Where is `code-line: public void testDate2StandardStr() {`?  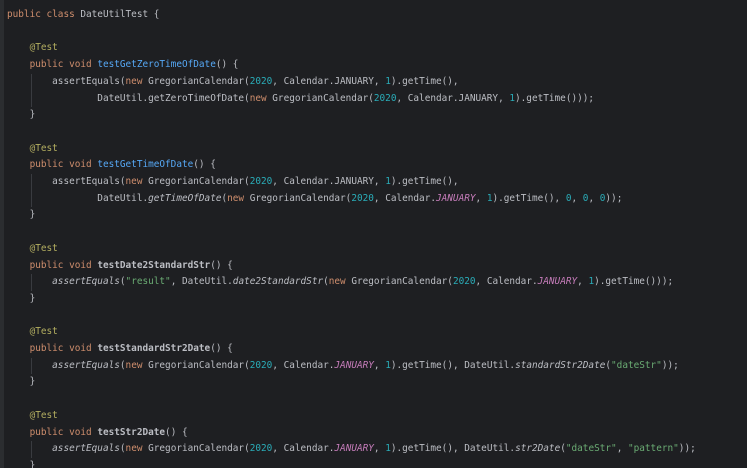
code-line: public void testDate2StandardStr() { is located at coordinates (120, 266).